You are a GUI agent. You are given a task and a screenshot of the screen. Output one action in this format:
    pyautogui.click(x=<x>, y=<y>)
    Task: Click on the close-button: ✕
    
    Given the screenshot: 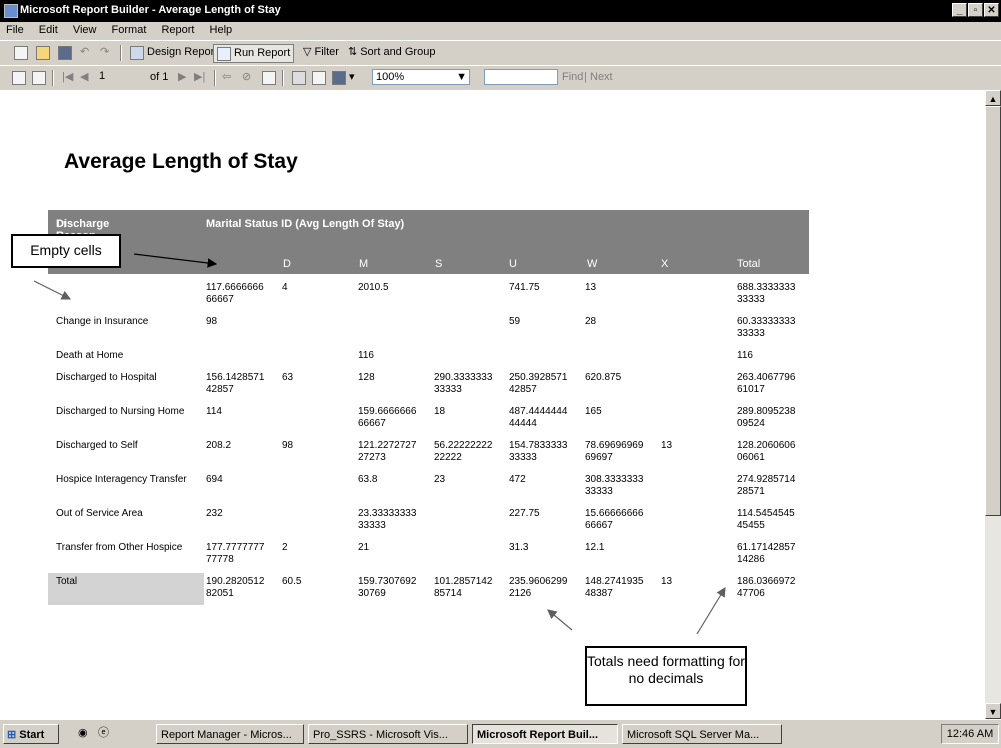 What is the action you would take?
    pyautogui.click(x=991, y=10)
    